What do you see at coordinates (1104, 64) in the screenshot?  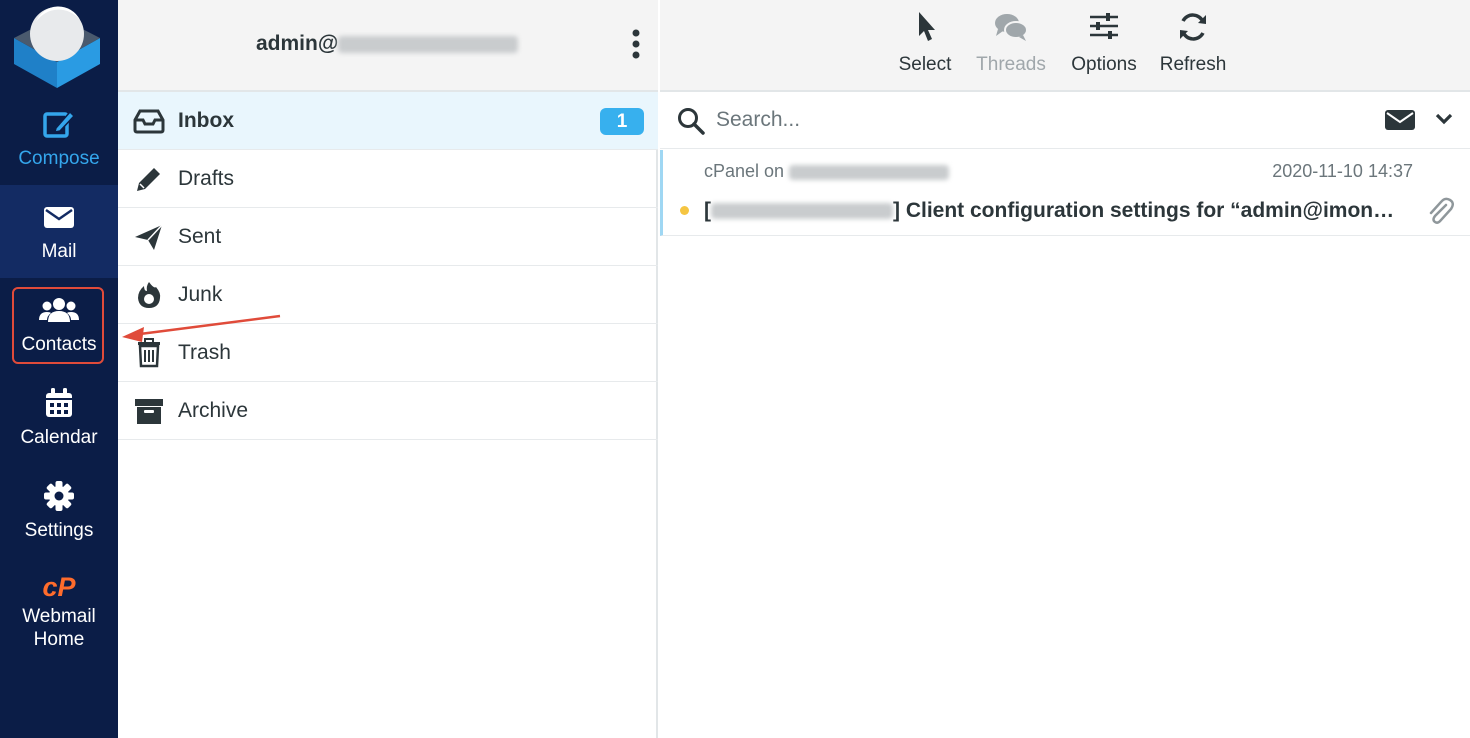 I see `options-label: Options` at bounding box center [1104, 64].